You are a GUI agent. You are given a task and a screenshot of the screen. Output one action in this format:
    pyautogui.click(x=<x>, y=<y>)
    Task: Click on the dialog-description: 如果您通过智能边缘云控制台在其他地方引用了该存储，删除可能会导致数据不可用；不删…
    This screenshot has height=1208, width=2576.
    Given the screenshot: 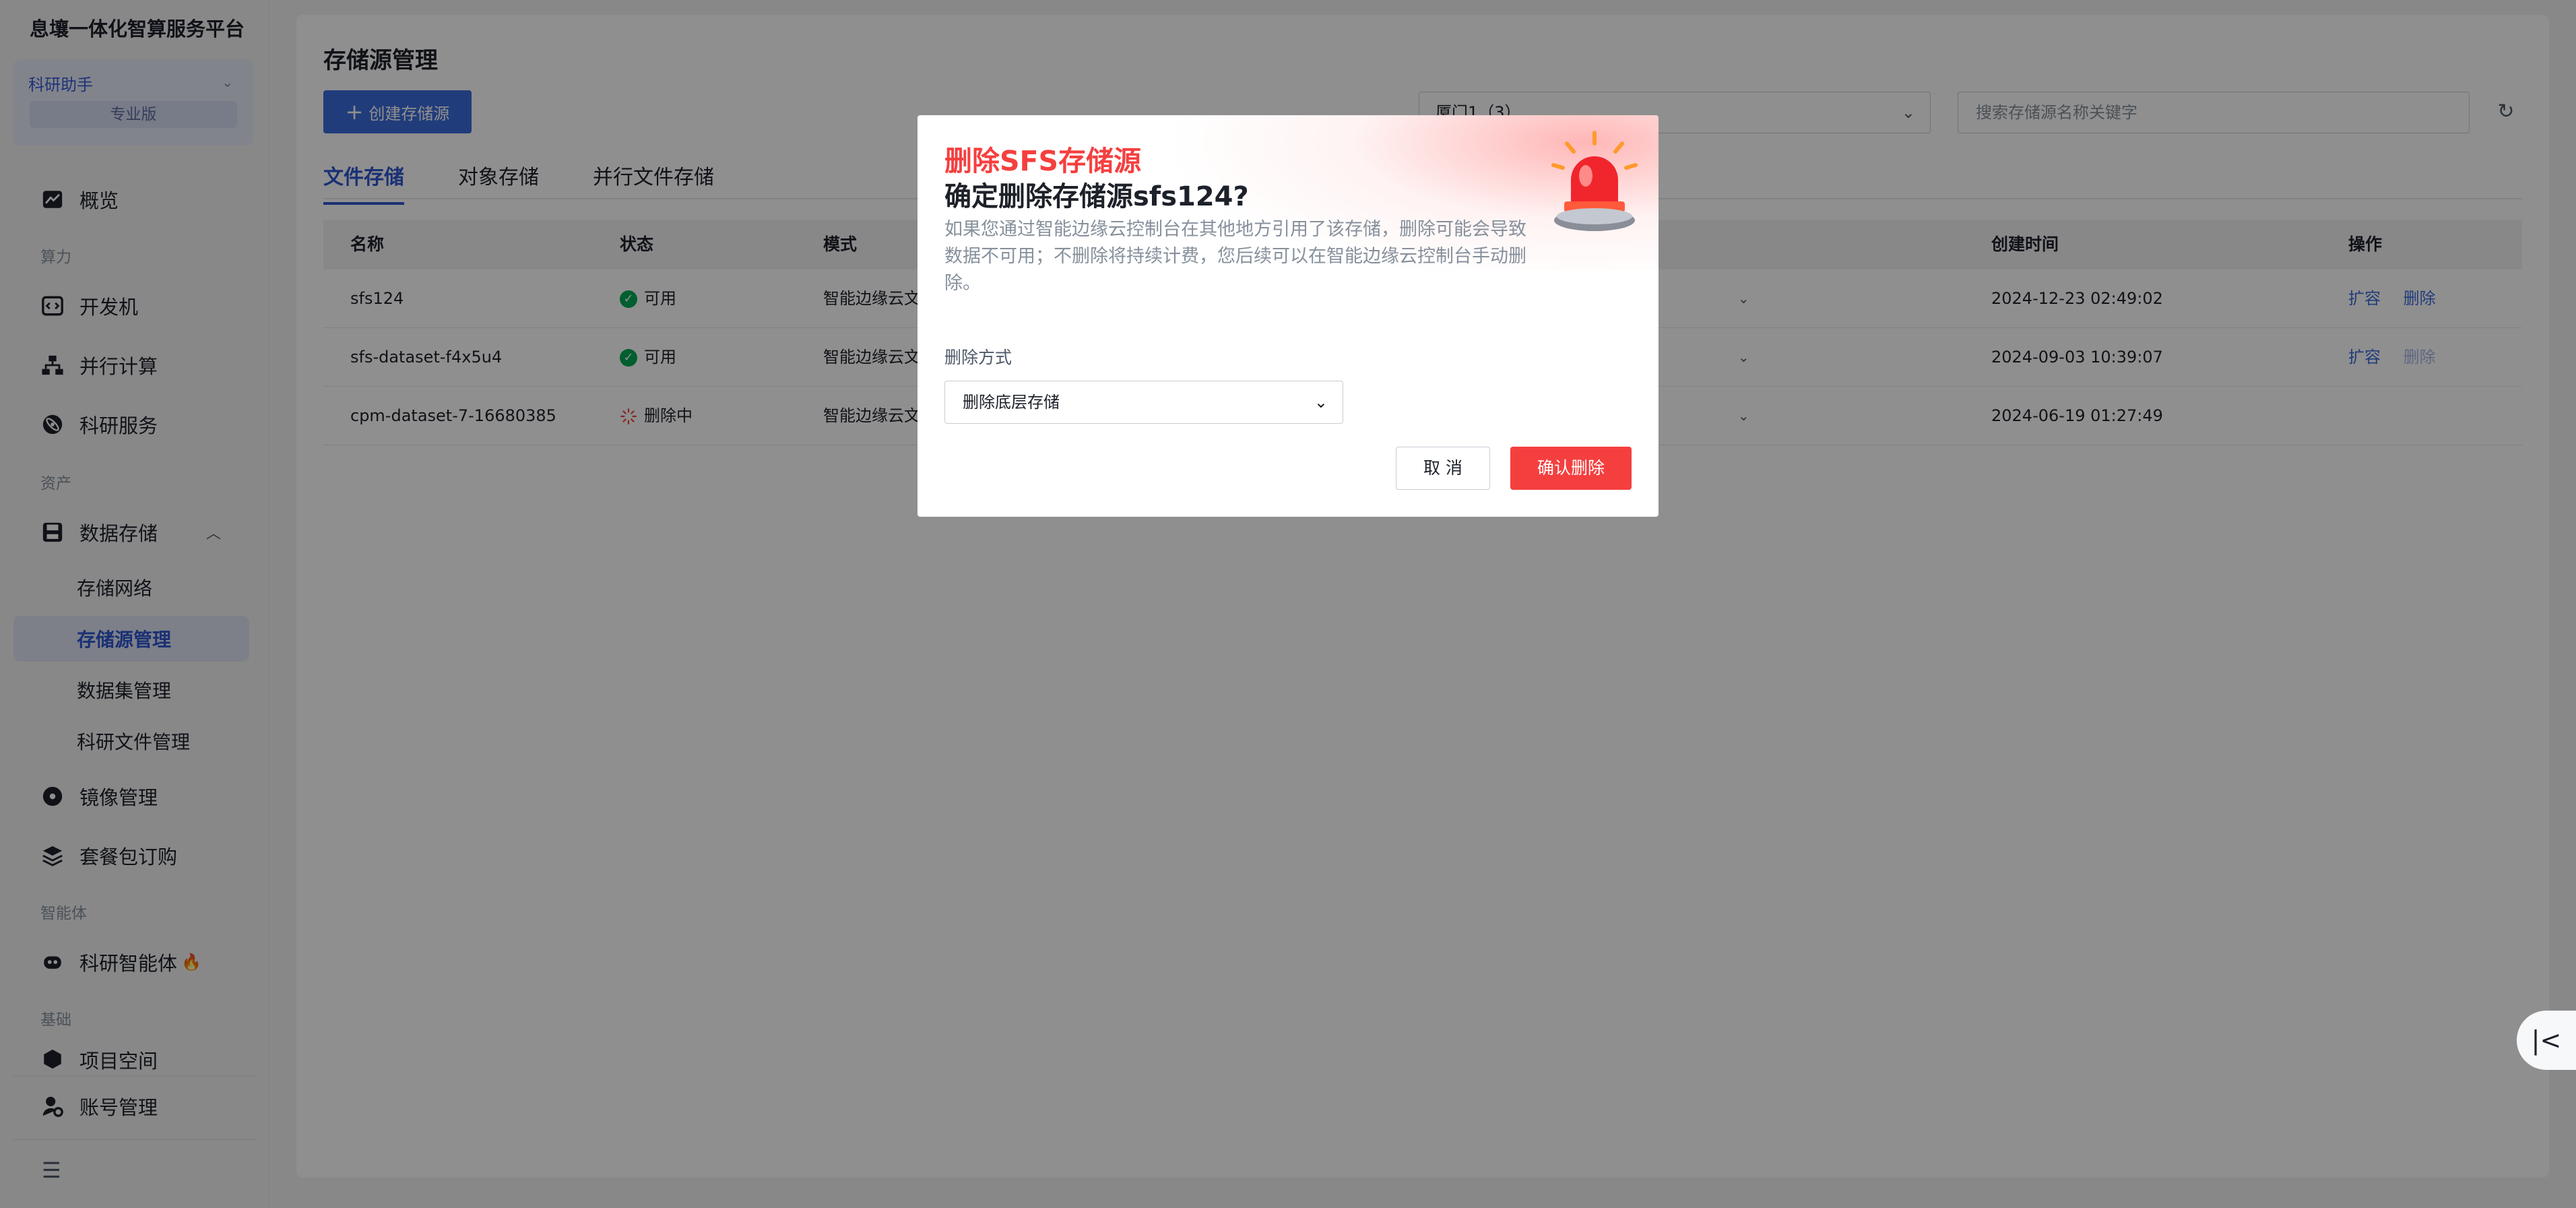 What is the action you would take?
    pyautogui.click(x=1235, y=256)
    